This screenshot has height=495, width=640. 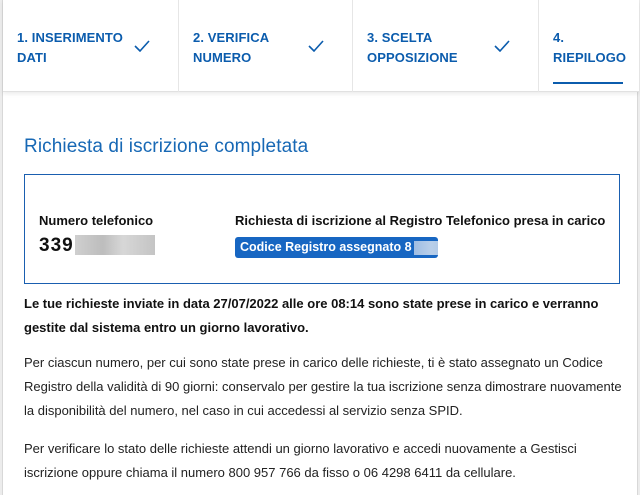 I want to click on redacted-phone-digits, so click(x=115, y=245).